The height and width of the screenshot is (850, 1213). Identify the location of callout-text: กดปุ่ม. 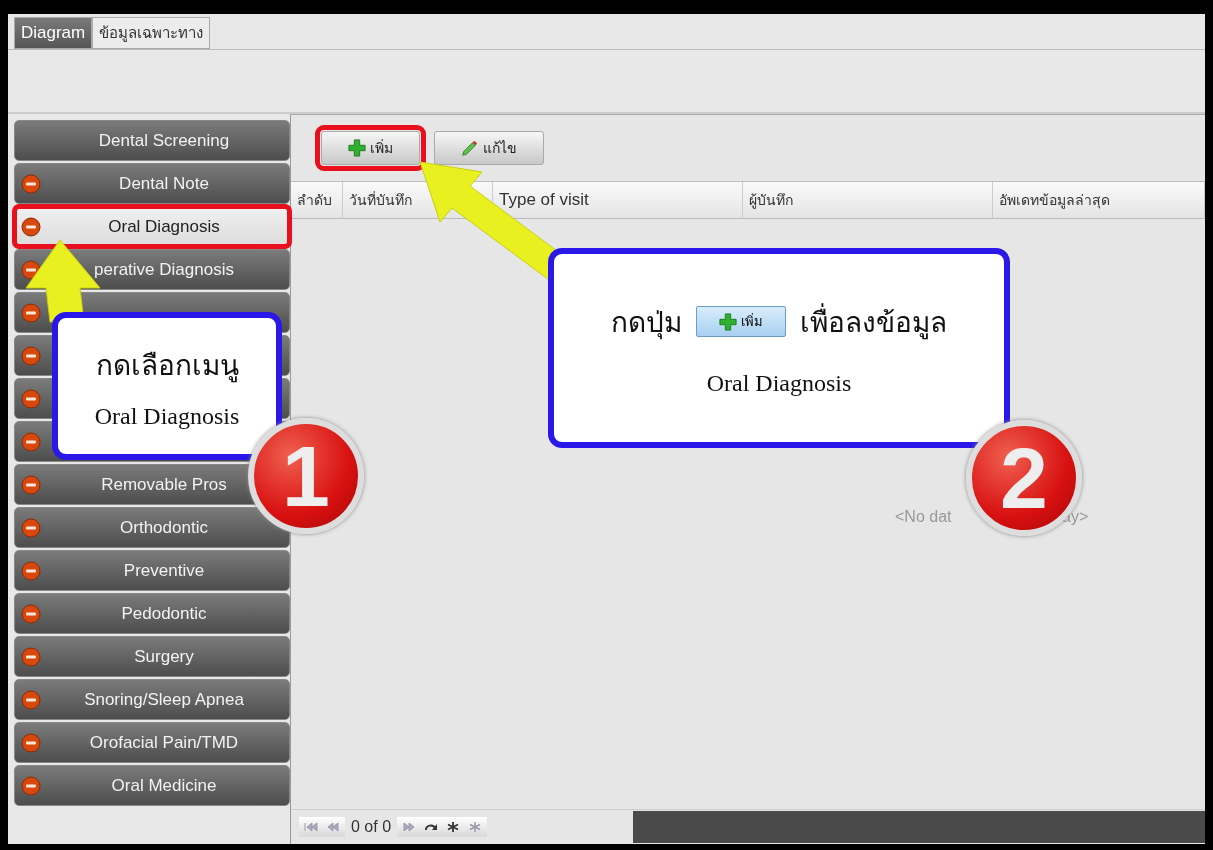
(646, 323).